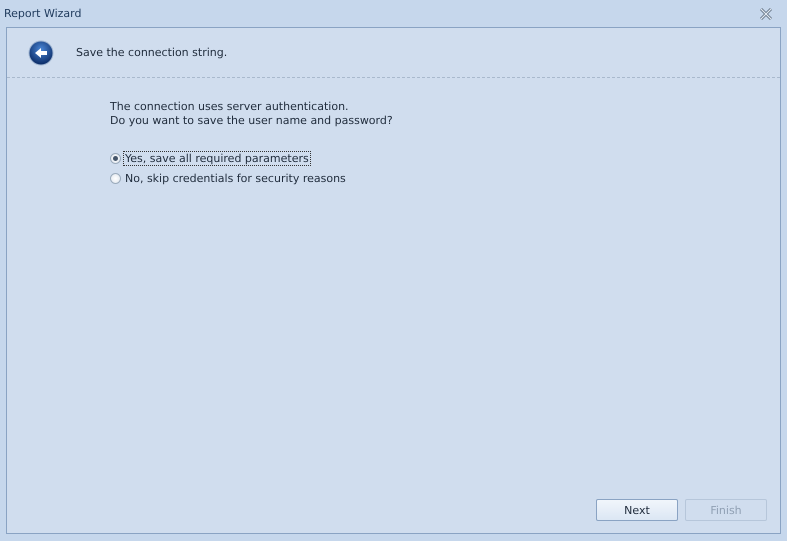 The image size is (787, 541). What do you see at coordinates (41, 53) in the screenshot?
I see `back-arrow-icon` at bounding box center [41, 53].